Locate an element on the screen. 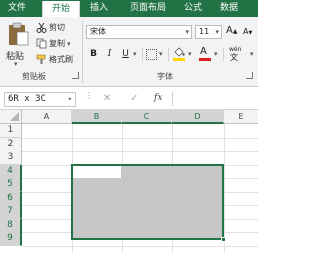 This screenshot has width=320, height=253. select-all-button is located at coordinates (11, 117).